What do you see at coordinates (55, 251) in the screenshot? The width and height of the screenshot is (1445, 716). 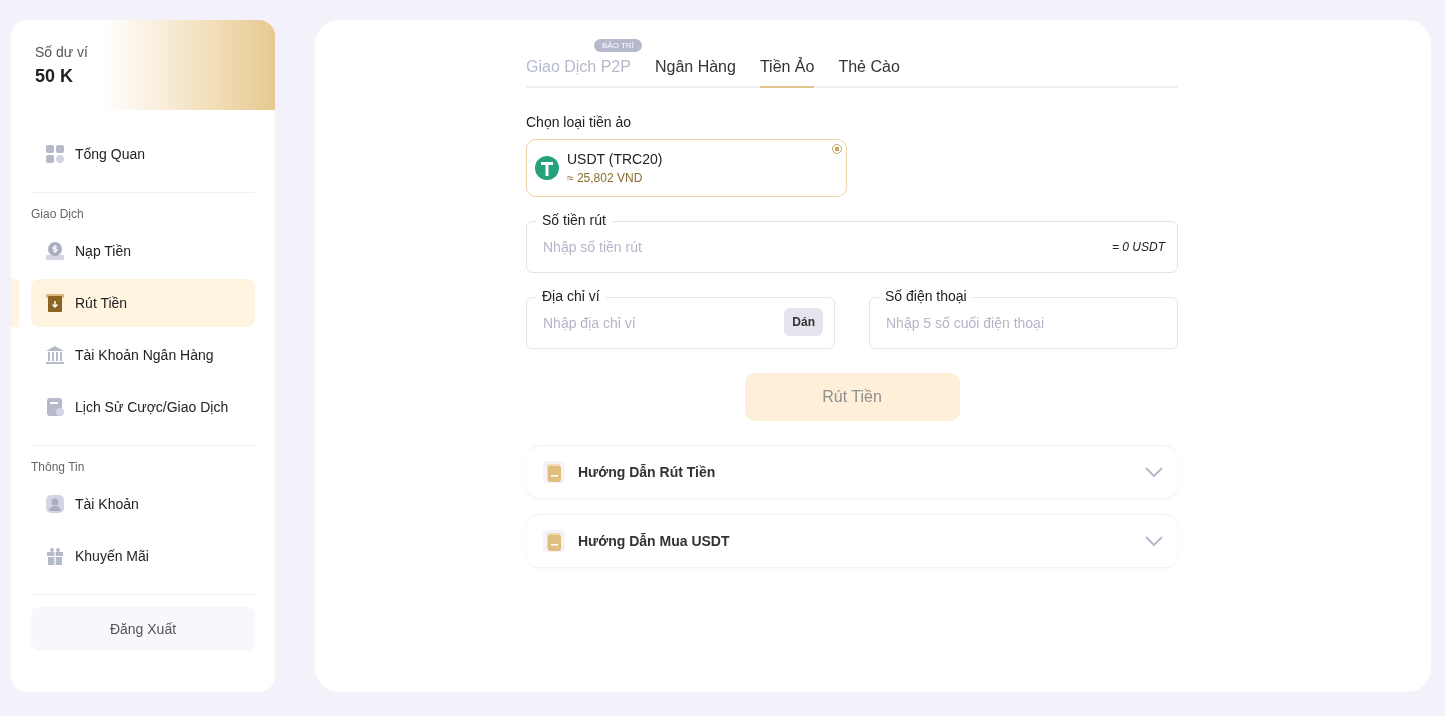 I see `coin-icon` at bounding box center [55, 251].